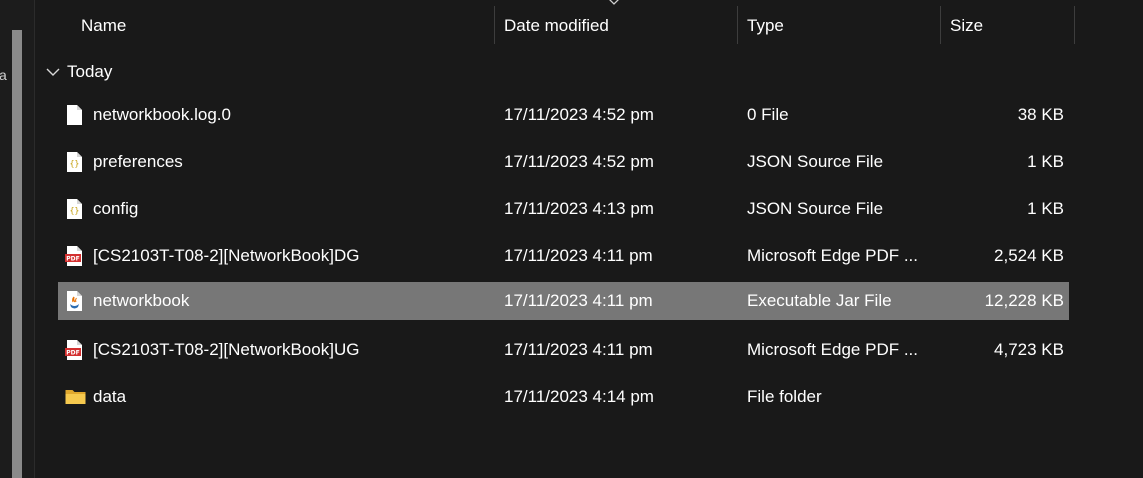  I want to click on file-size: 12,228 KB, so click(1024, 300).